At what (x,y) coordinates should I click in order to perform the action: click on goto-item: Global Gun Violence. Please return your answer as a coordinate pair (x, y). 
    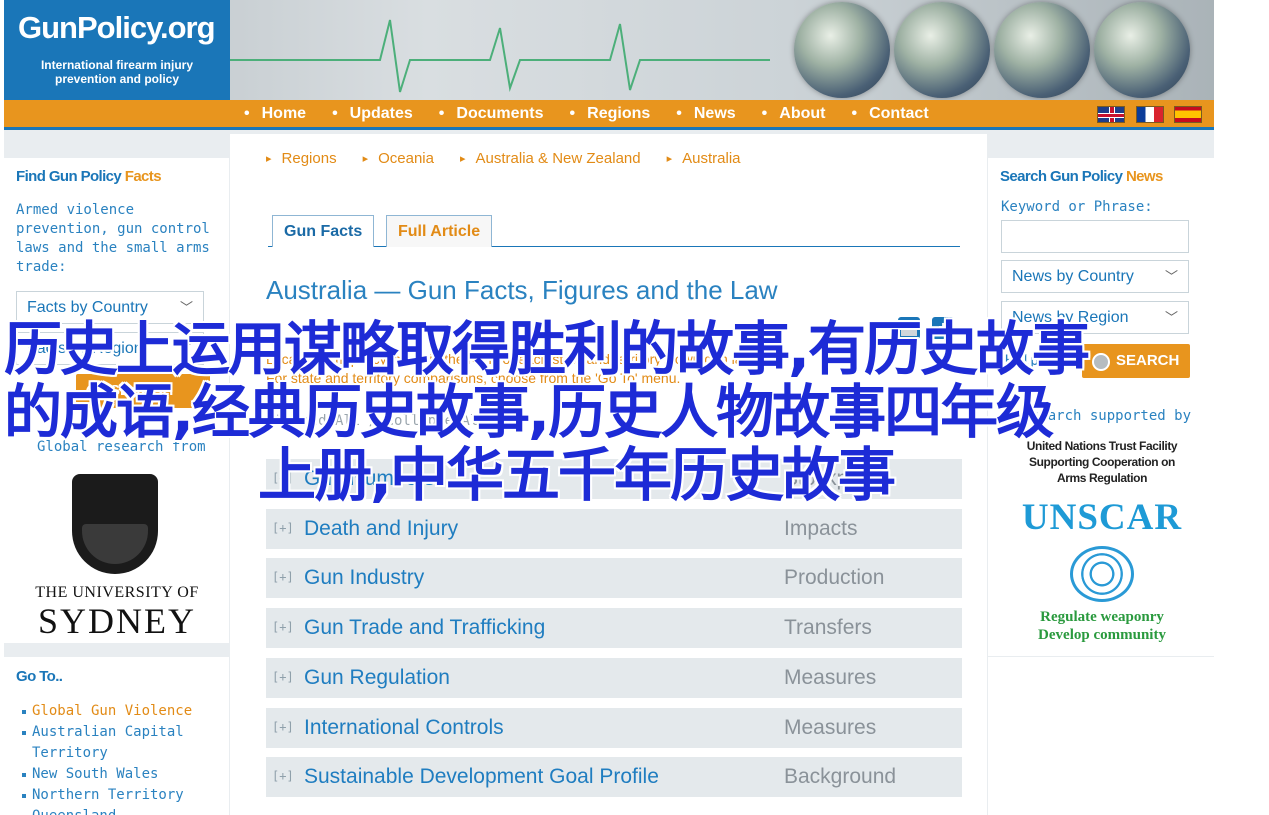
    Looking at the image, I should click on (125, 711).